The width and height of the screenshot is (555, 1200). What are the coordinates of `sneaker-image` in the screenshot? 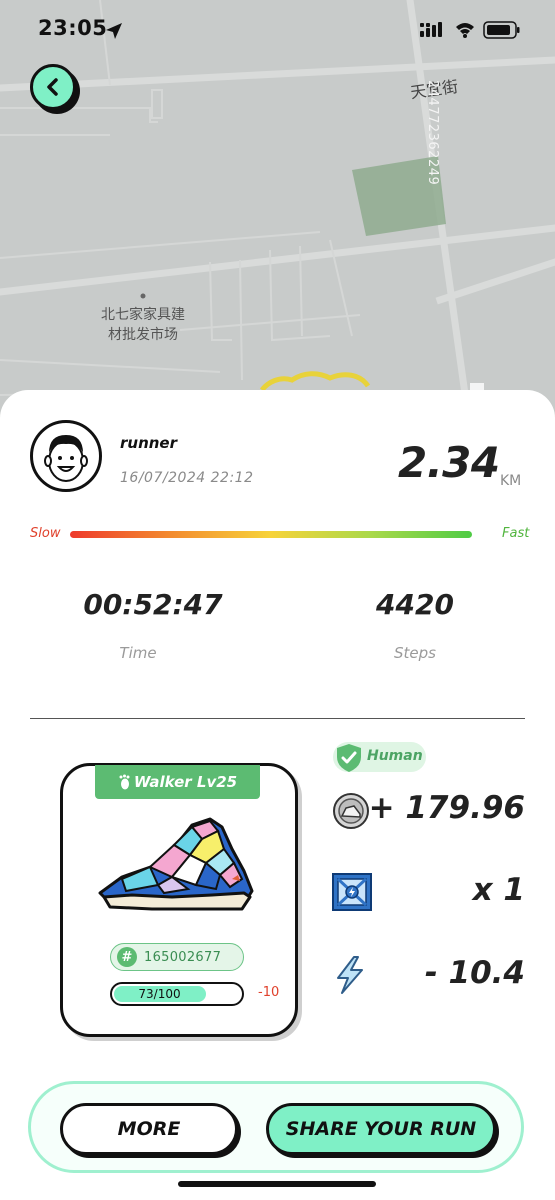 It's located at (176, 864).